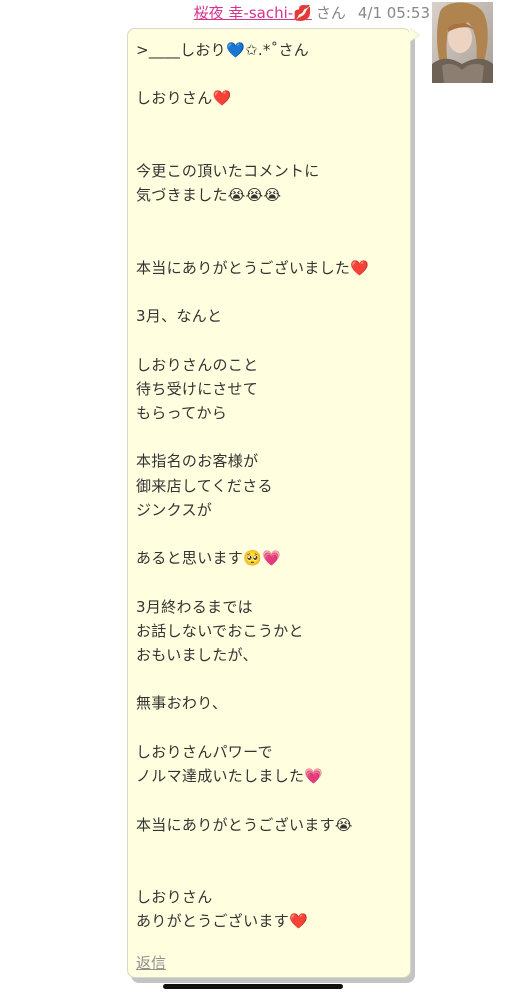 The image size is (505, 999). I want to click on home-indicator, so click(253, 986).